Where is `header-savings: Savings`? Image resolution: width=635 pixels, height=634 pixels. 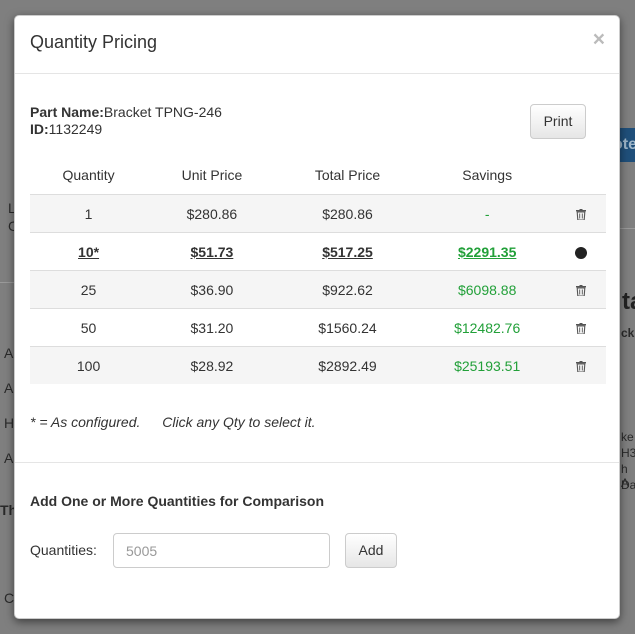
header-savings: Savings is located at coordinates (487, 175).